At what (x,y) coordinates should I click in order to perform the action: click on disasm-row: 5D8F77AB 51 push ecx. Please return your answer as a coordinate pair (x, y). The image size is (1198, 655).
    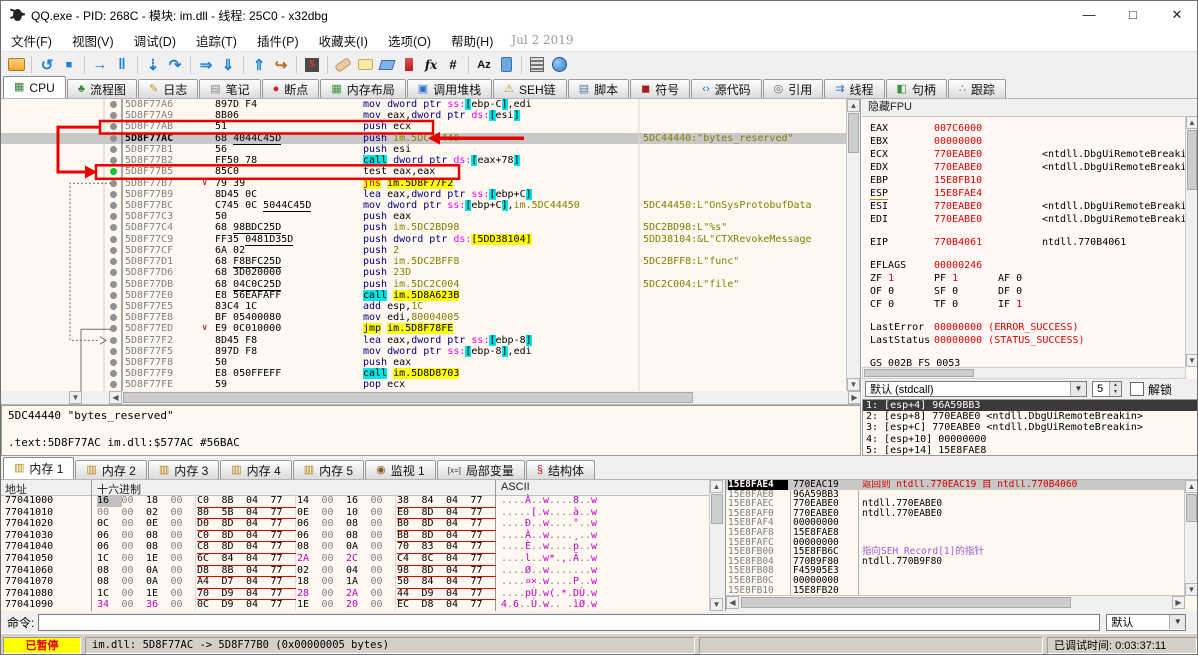
    Looking at the image, I should click on (430, 126).